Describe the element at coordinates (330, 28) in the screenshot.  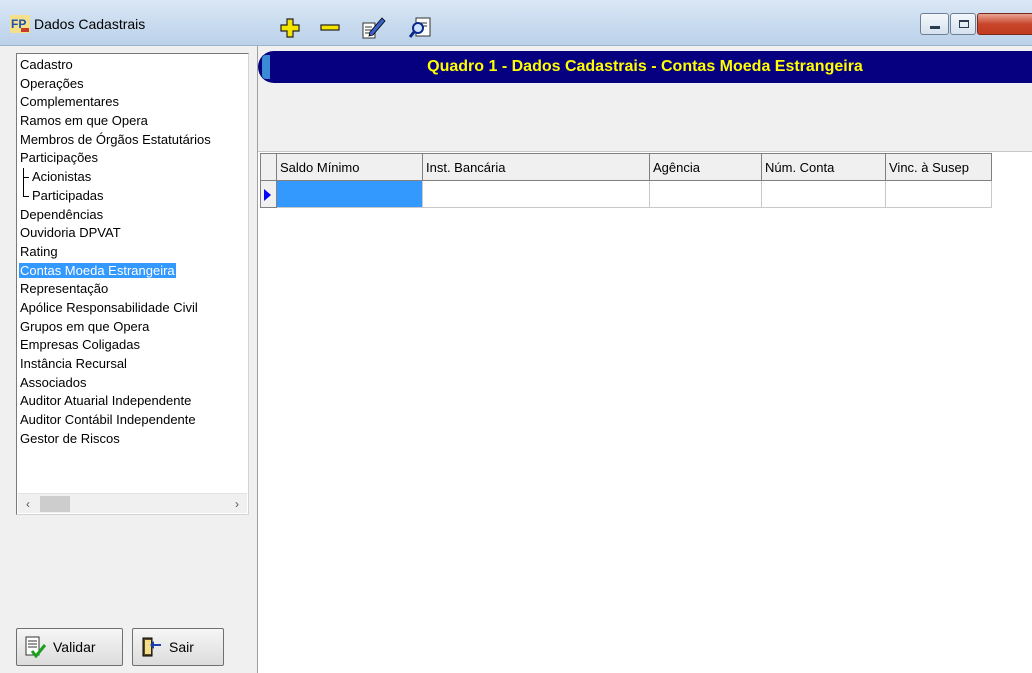
I see `remove-icon` at that location.